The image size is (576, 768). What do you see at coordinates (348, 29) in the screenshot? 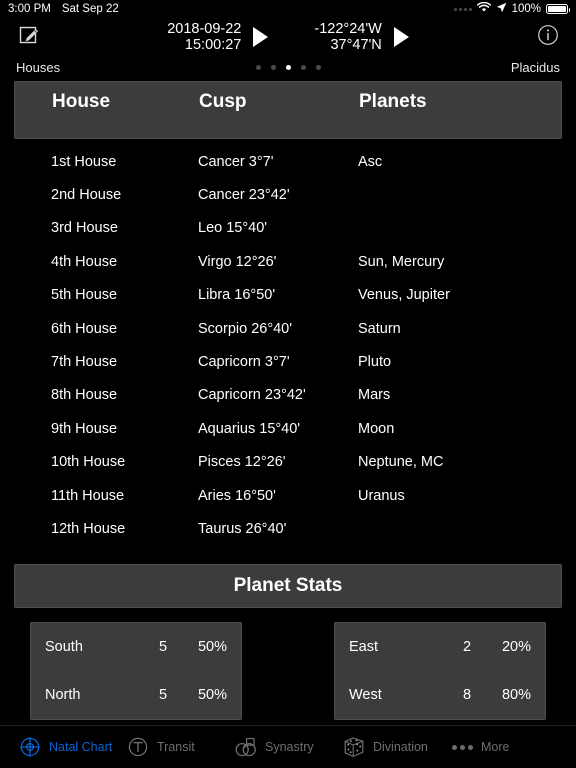
I see `toolbar-longitude: -122°24'W` at bounding box center [348, 29].